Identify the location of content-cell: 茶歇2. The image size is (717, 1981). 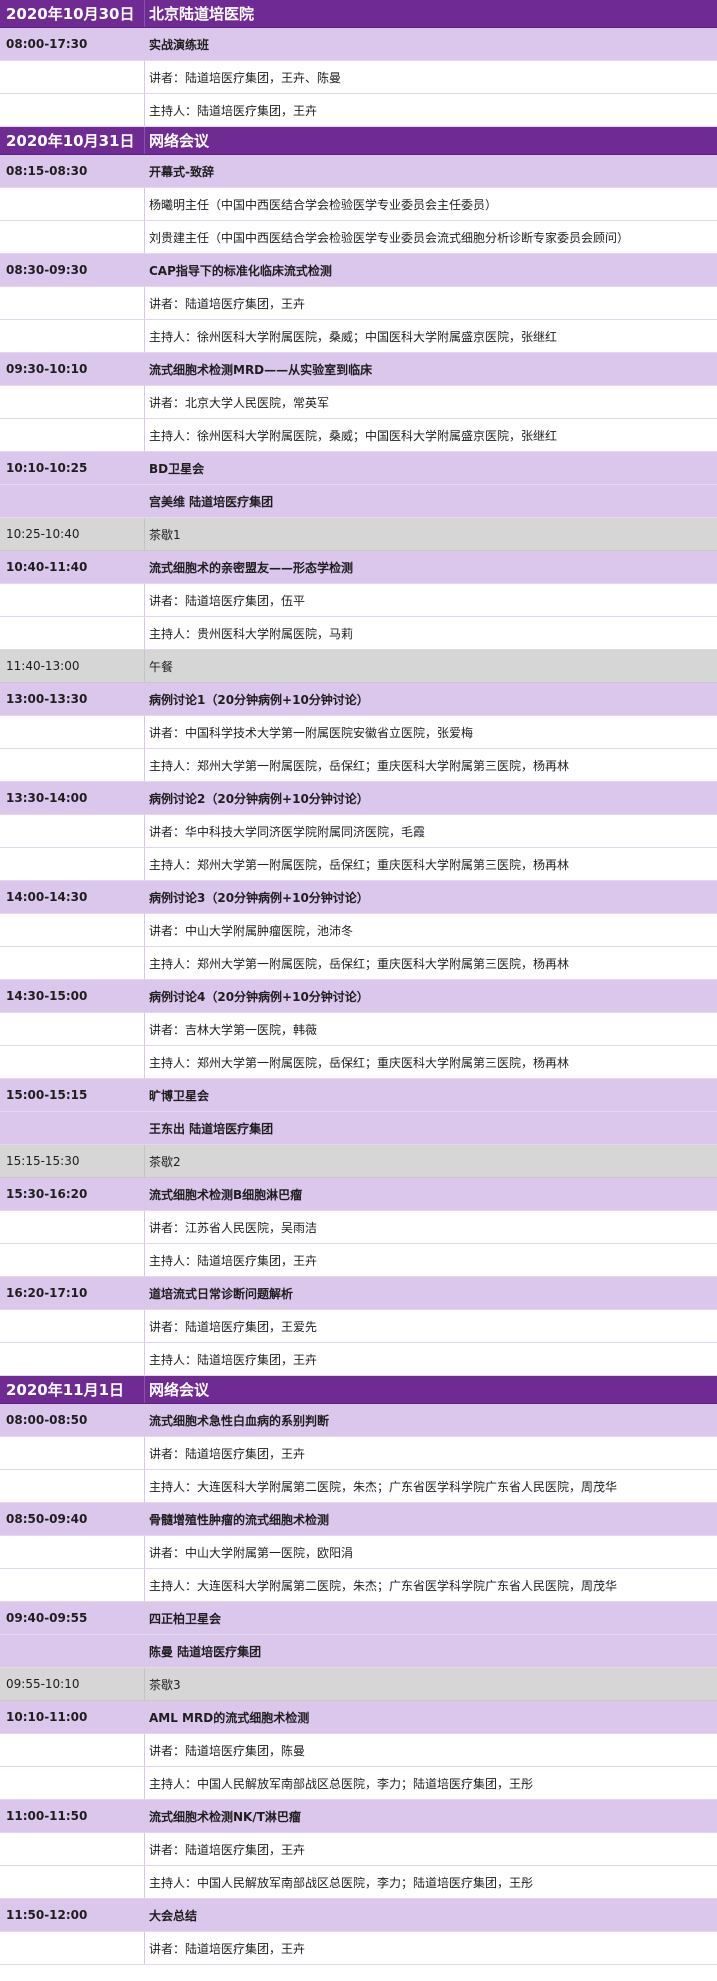
(165, 1161).